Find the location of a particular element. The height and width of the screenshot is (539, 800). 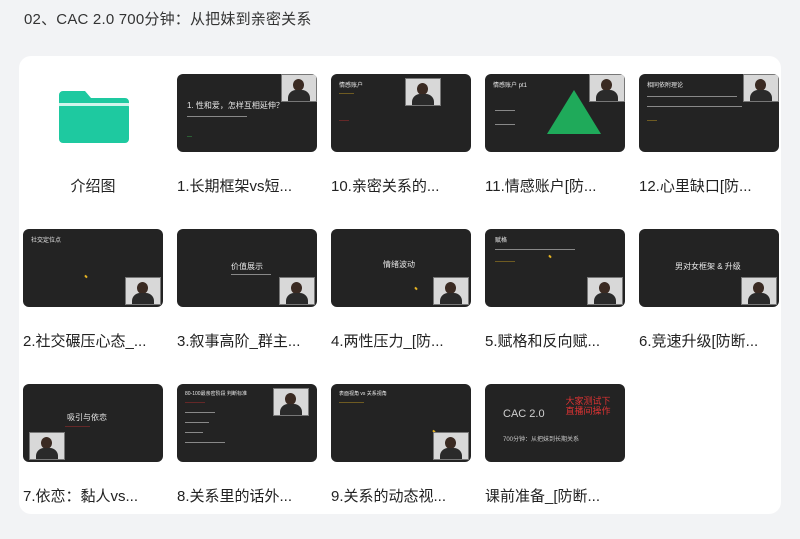

slide-title: 赋格 is located at coordinates (501, 241).